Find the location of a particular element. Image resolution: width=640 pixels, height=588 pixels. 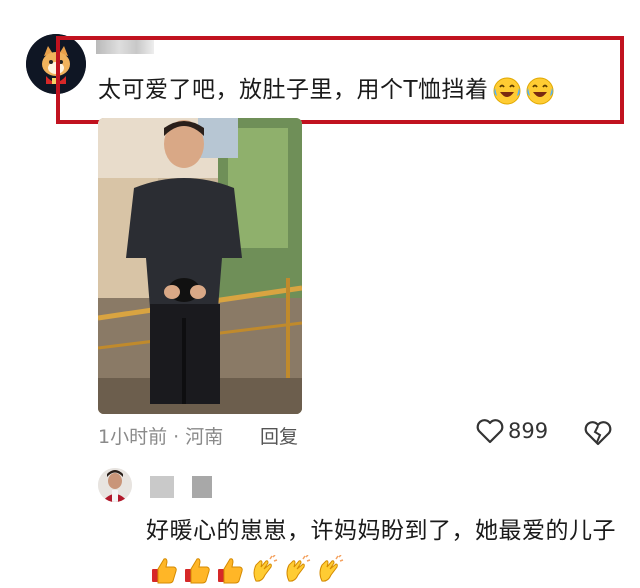

broken-heart-icon is located at coordinates (598, 433).